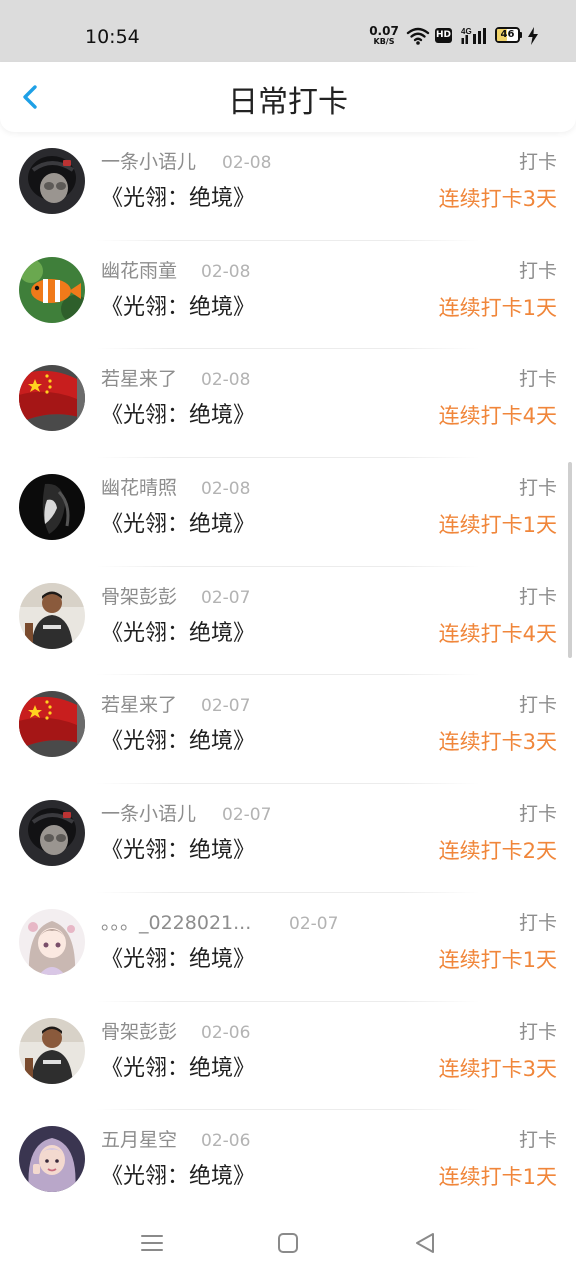 This screenshot has width=576, height=1280. I want to click on scrollbar, so click(570, 560).